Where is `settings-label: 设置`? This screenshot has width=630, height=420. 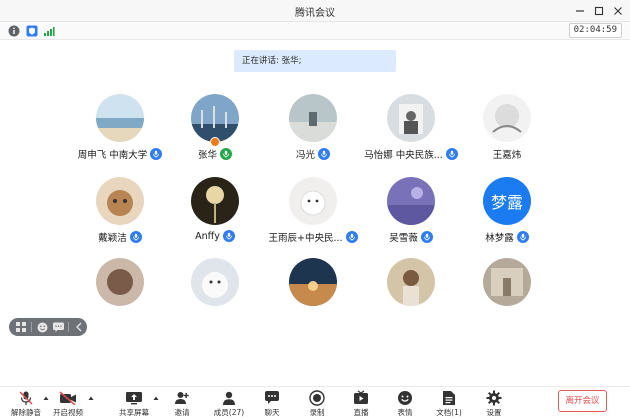 settings-label: 设置 is located at coordinates (494, 412).